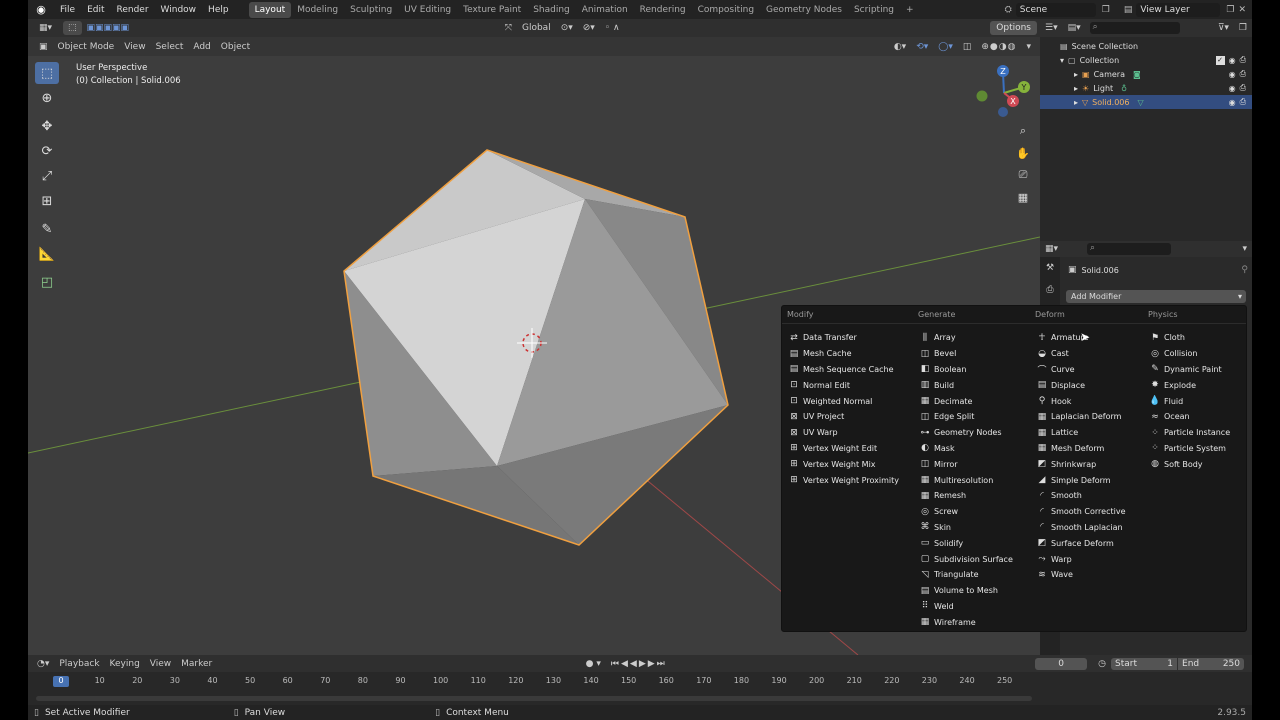 The width and height of the screenshot is (1280, 720). I want to click on modifier-triangulate: ◹ Triangulate, so click(971, 575).